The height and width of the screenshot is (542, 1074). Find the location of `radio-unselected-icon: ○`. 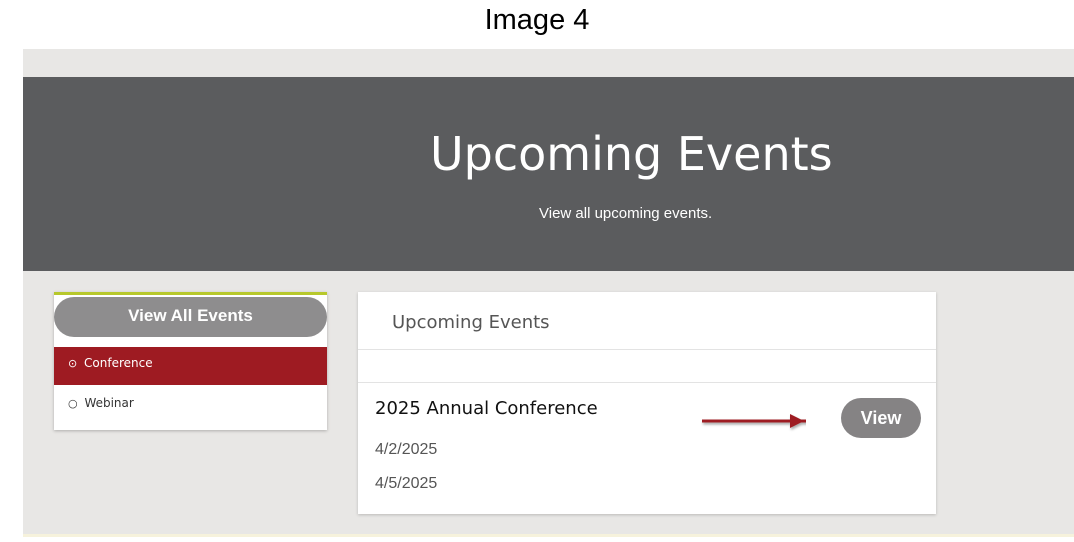

radio-unselected-icon: ○ is located at coordinates (73, 403).